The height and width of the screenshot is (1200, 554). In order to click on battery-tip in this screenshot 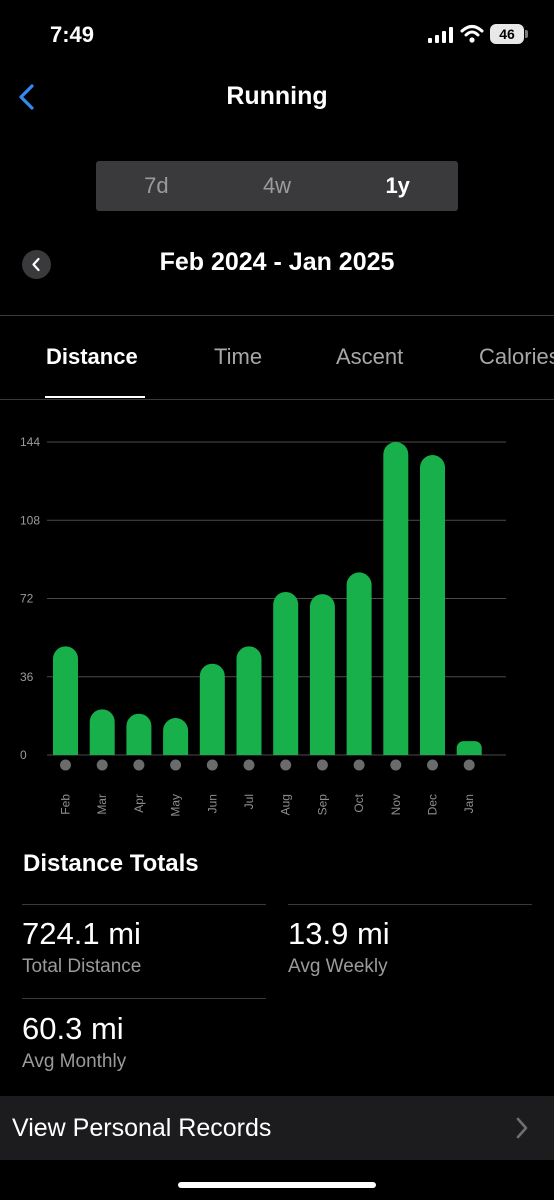, I will do `click(526, 34)`.